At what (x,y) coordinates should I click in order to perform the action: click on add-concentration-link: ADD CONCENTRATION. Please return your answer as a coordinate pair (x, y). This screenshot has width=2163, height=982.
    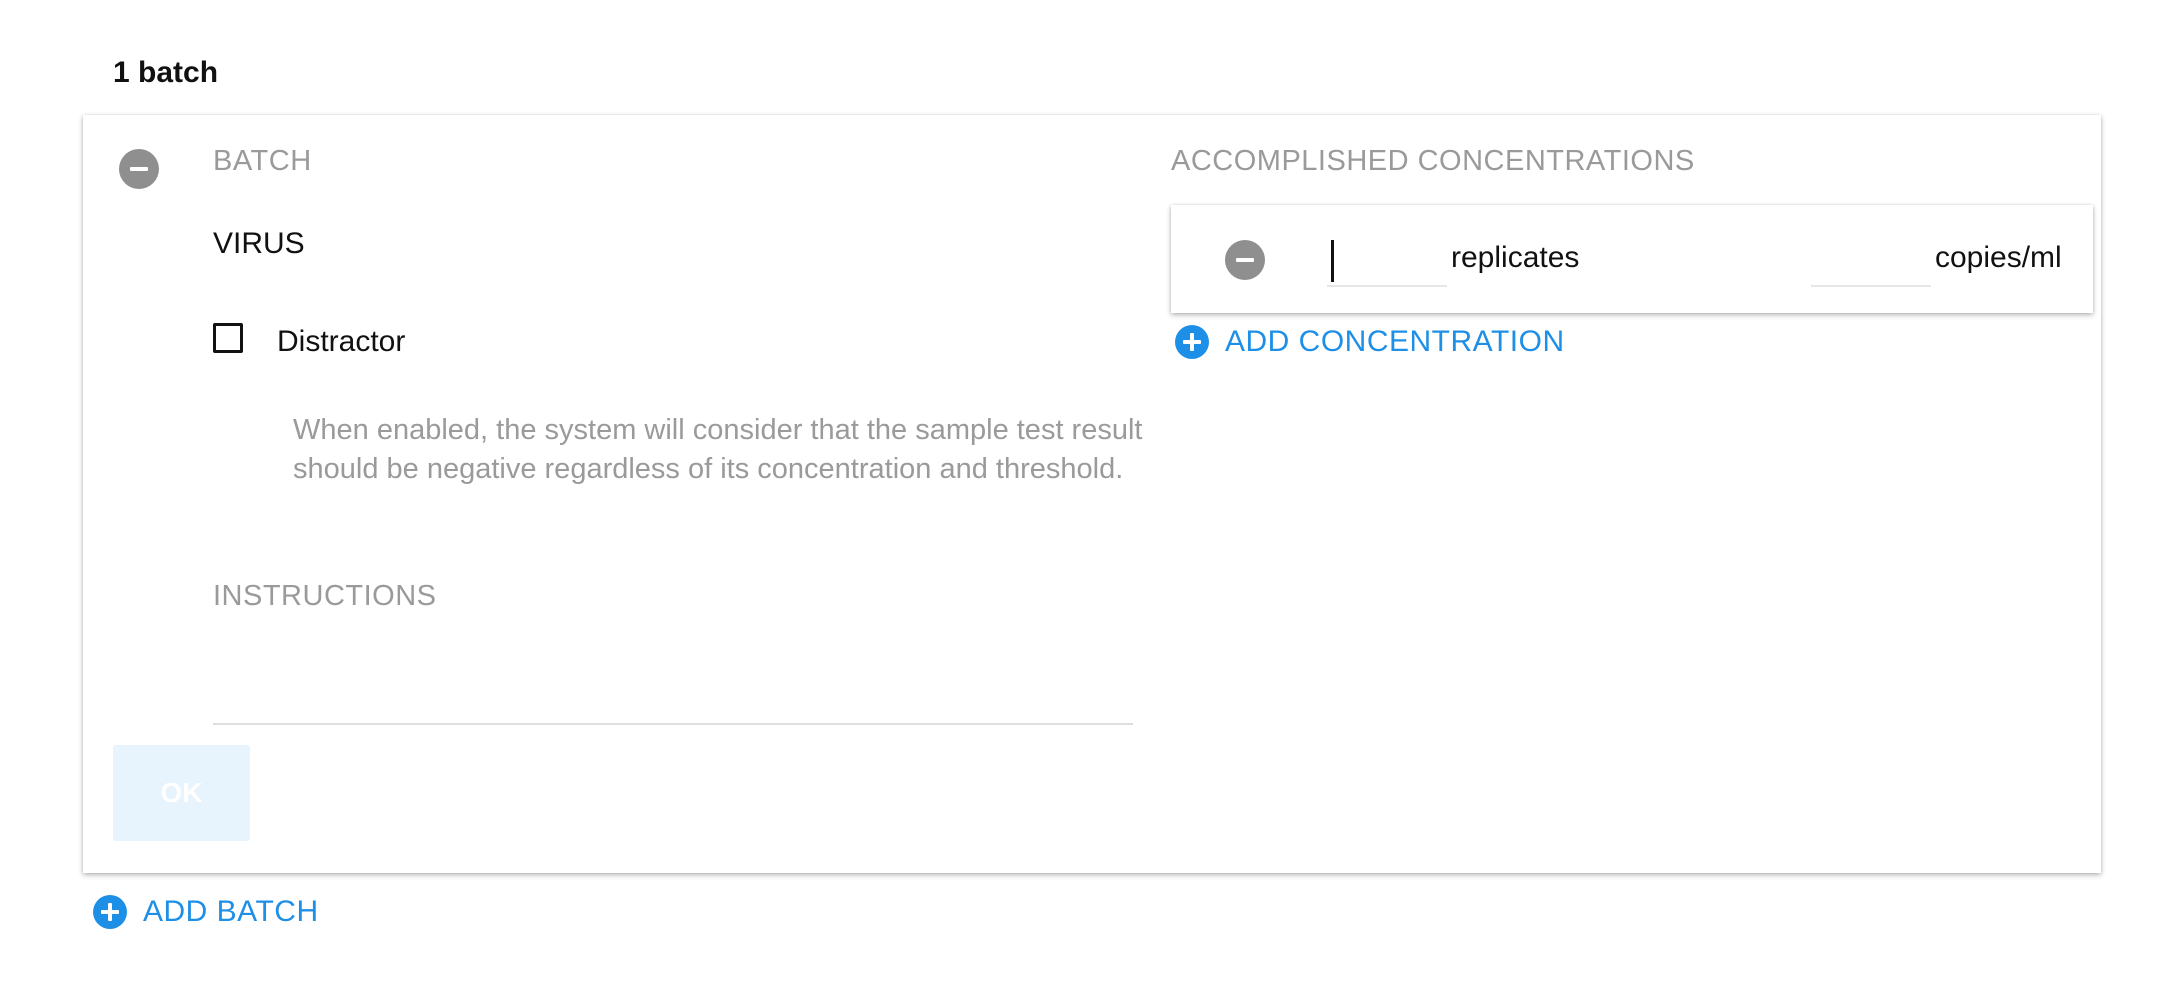
    Looking at the image, I should click on (1370, 342).